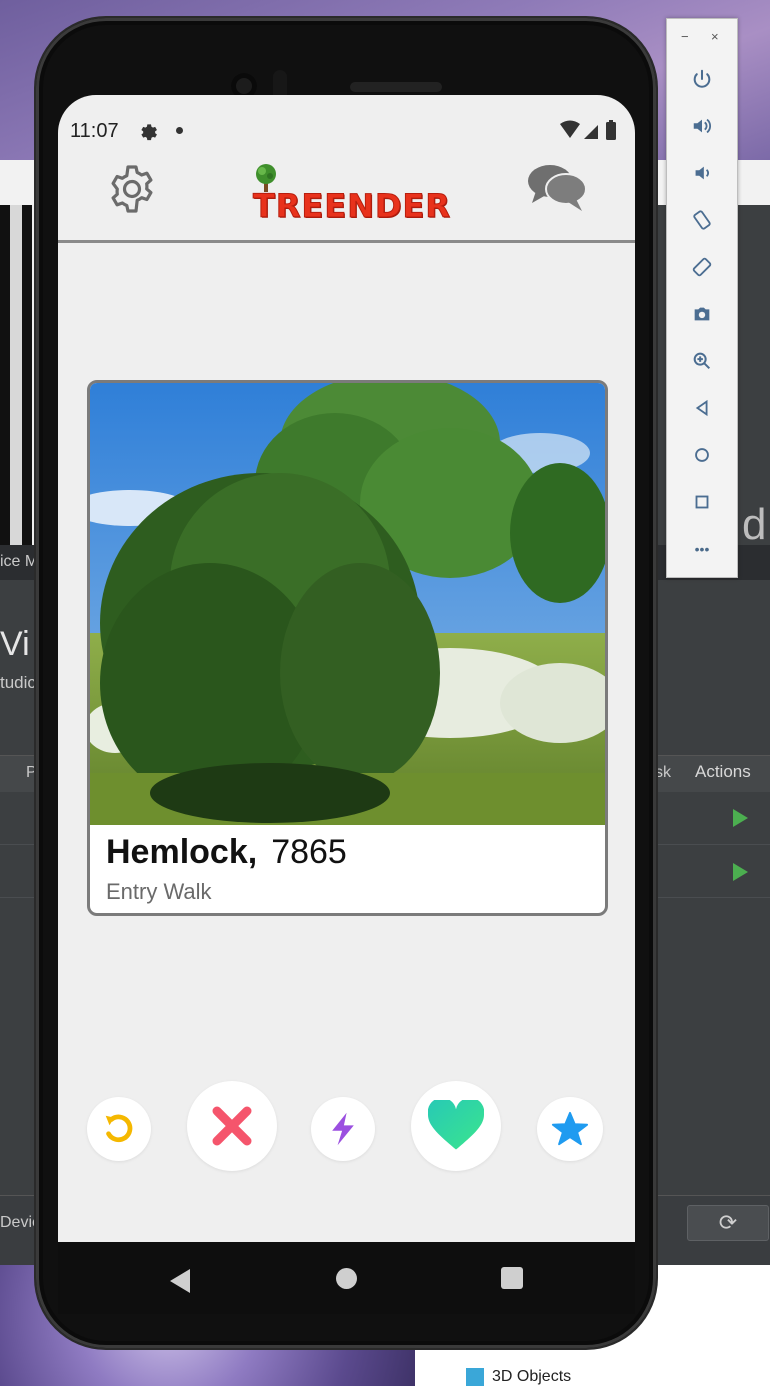  Describe the element at coordinates (512, 1278) in the screenshot. I see `nav-recents-icon` at that location.